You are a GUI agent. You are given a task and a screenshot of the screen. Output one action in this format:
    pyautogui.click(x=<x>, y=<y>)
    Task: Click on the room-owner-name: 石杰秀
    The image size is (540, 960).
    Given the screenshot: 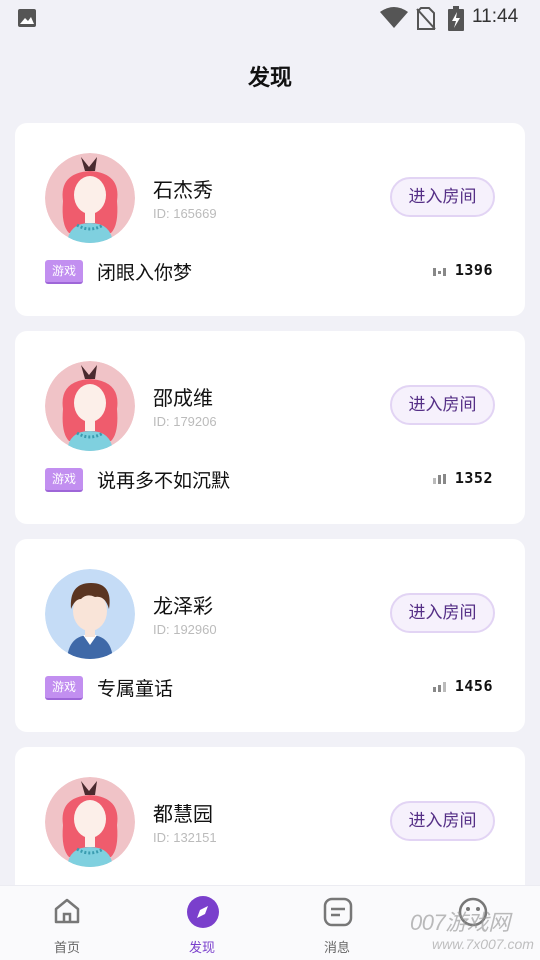 What is the action you would take?
    pyautogui.click(x=183, y=190)
    